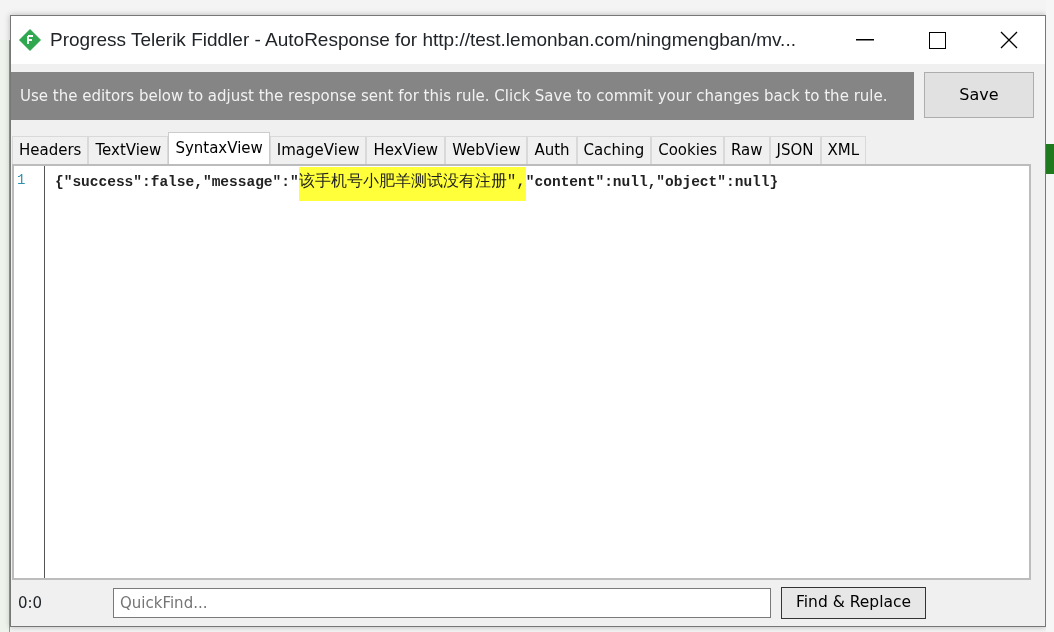  I want to click on tab: Caching, so click(614, 150).